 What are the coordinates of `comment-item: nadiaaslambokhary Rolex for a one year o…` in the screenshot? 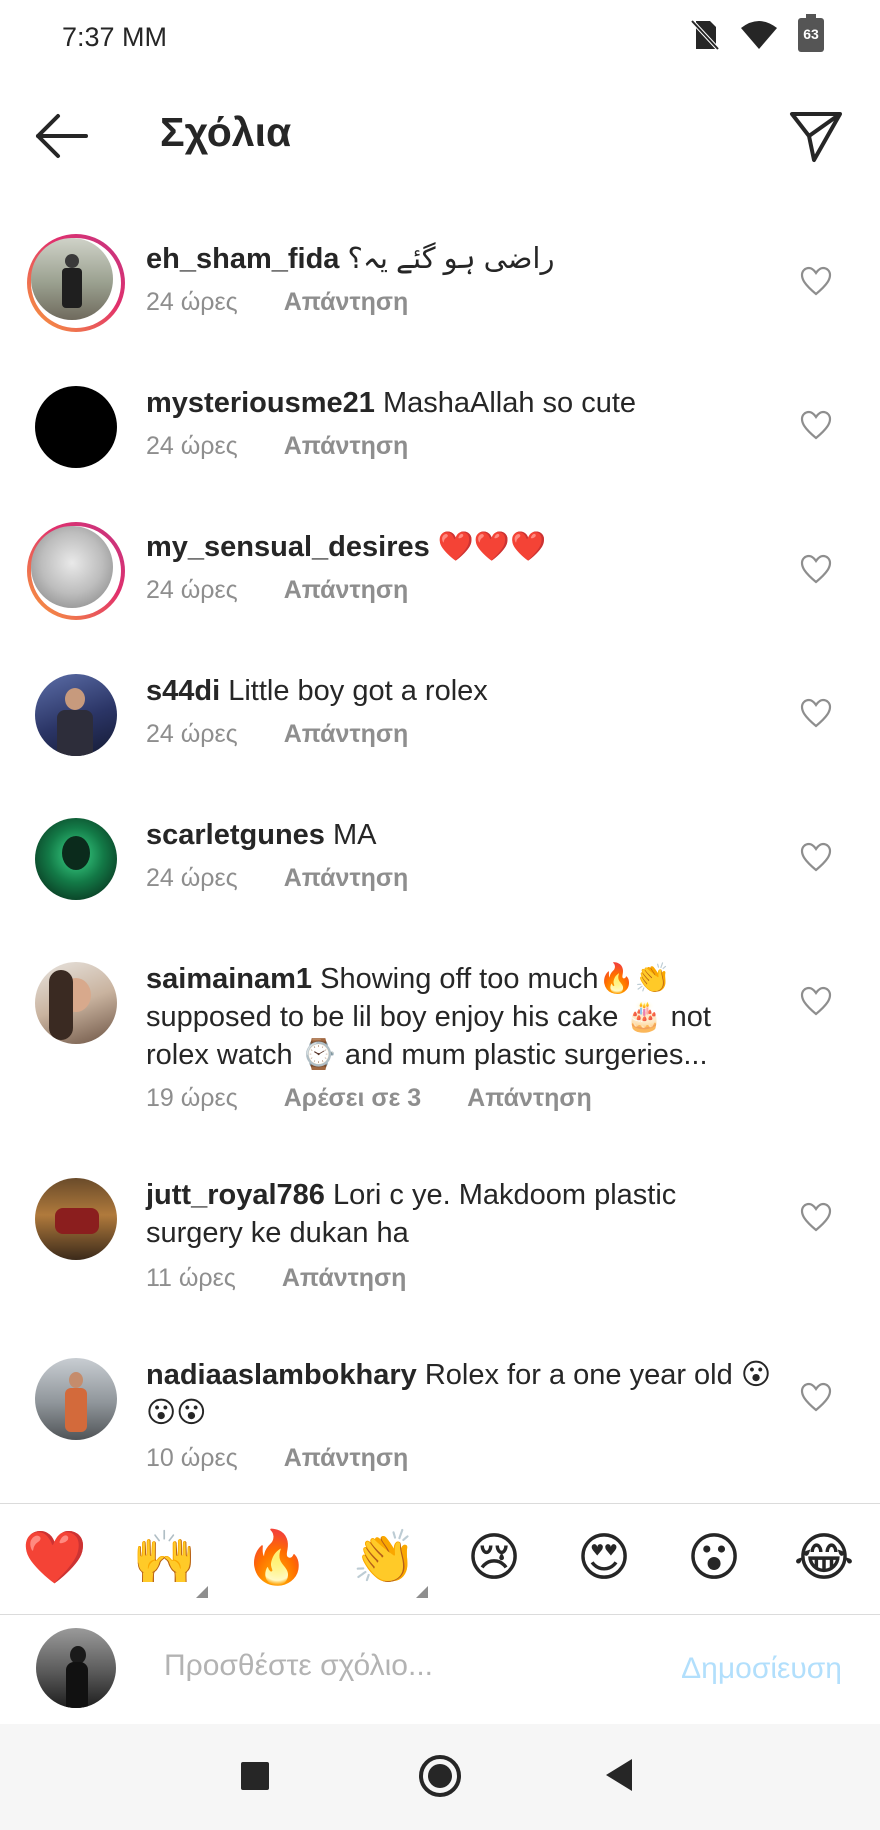 It's located at (440, 1421).